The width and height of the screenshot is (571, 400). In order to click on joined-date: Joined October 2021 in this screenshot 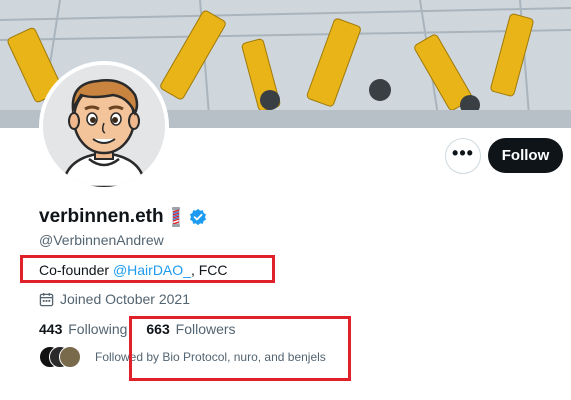, I will do `click(125, 299)`.